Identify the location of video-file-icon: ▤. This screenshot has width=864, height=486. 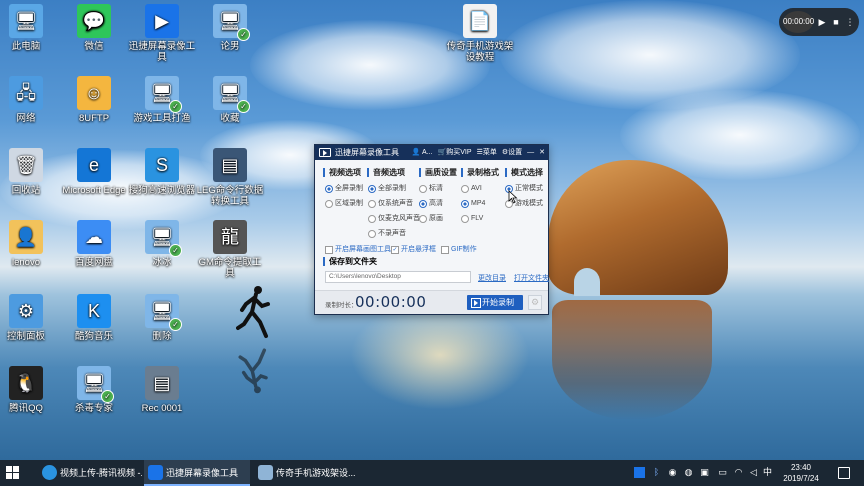
(230, 165).